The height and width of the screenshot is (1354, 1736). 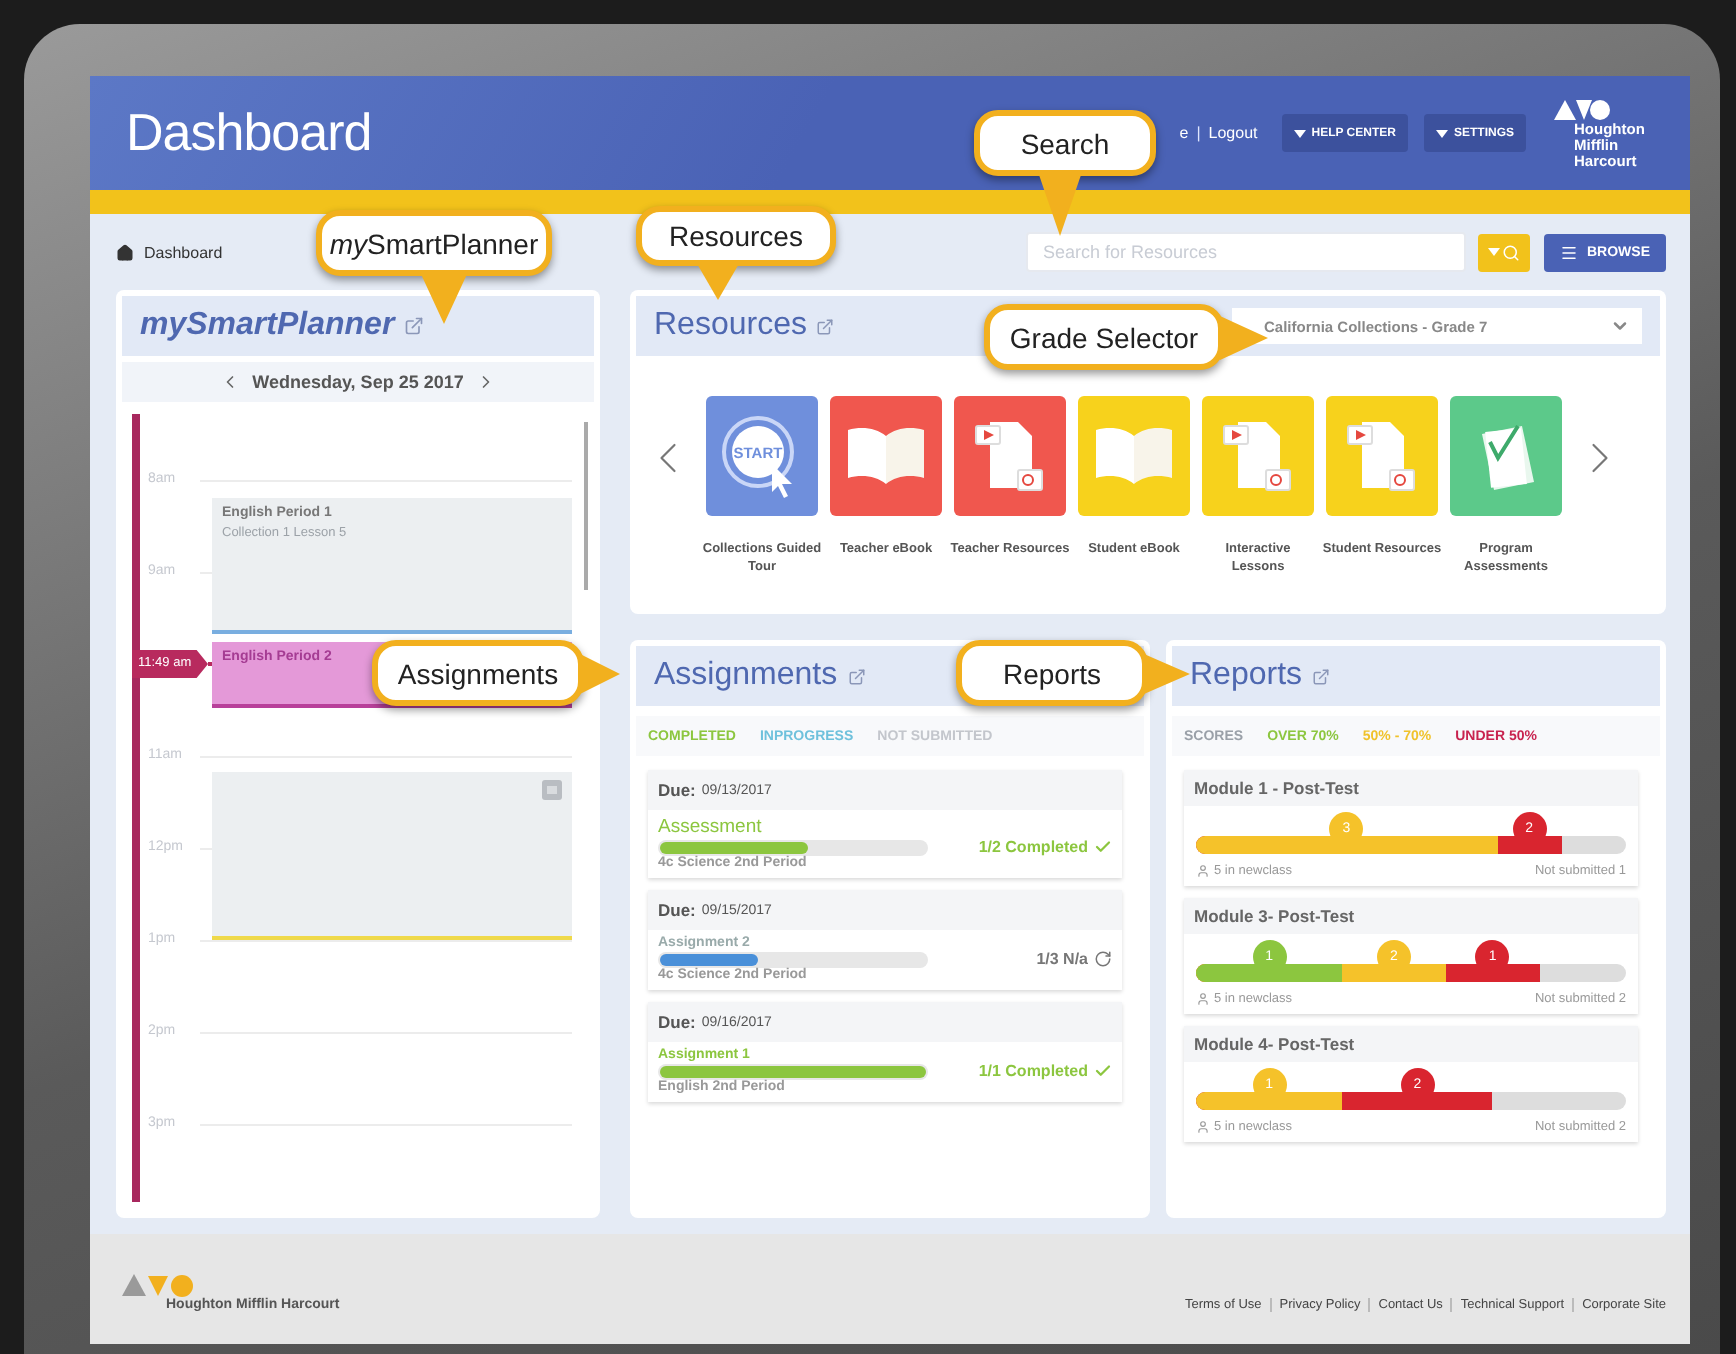 What do you see at coordinates (1104, 337) in the screenshot?
I see `callout-tooltip: Grade Selector` at bounding box center [1104, 337].